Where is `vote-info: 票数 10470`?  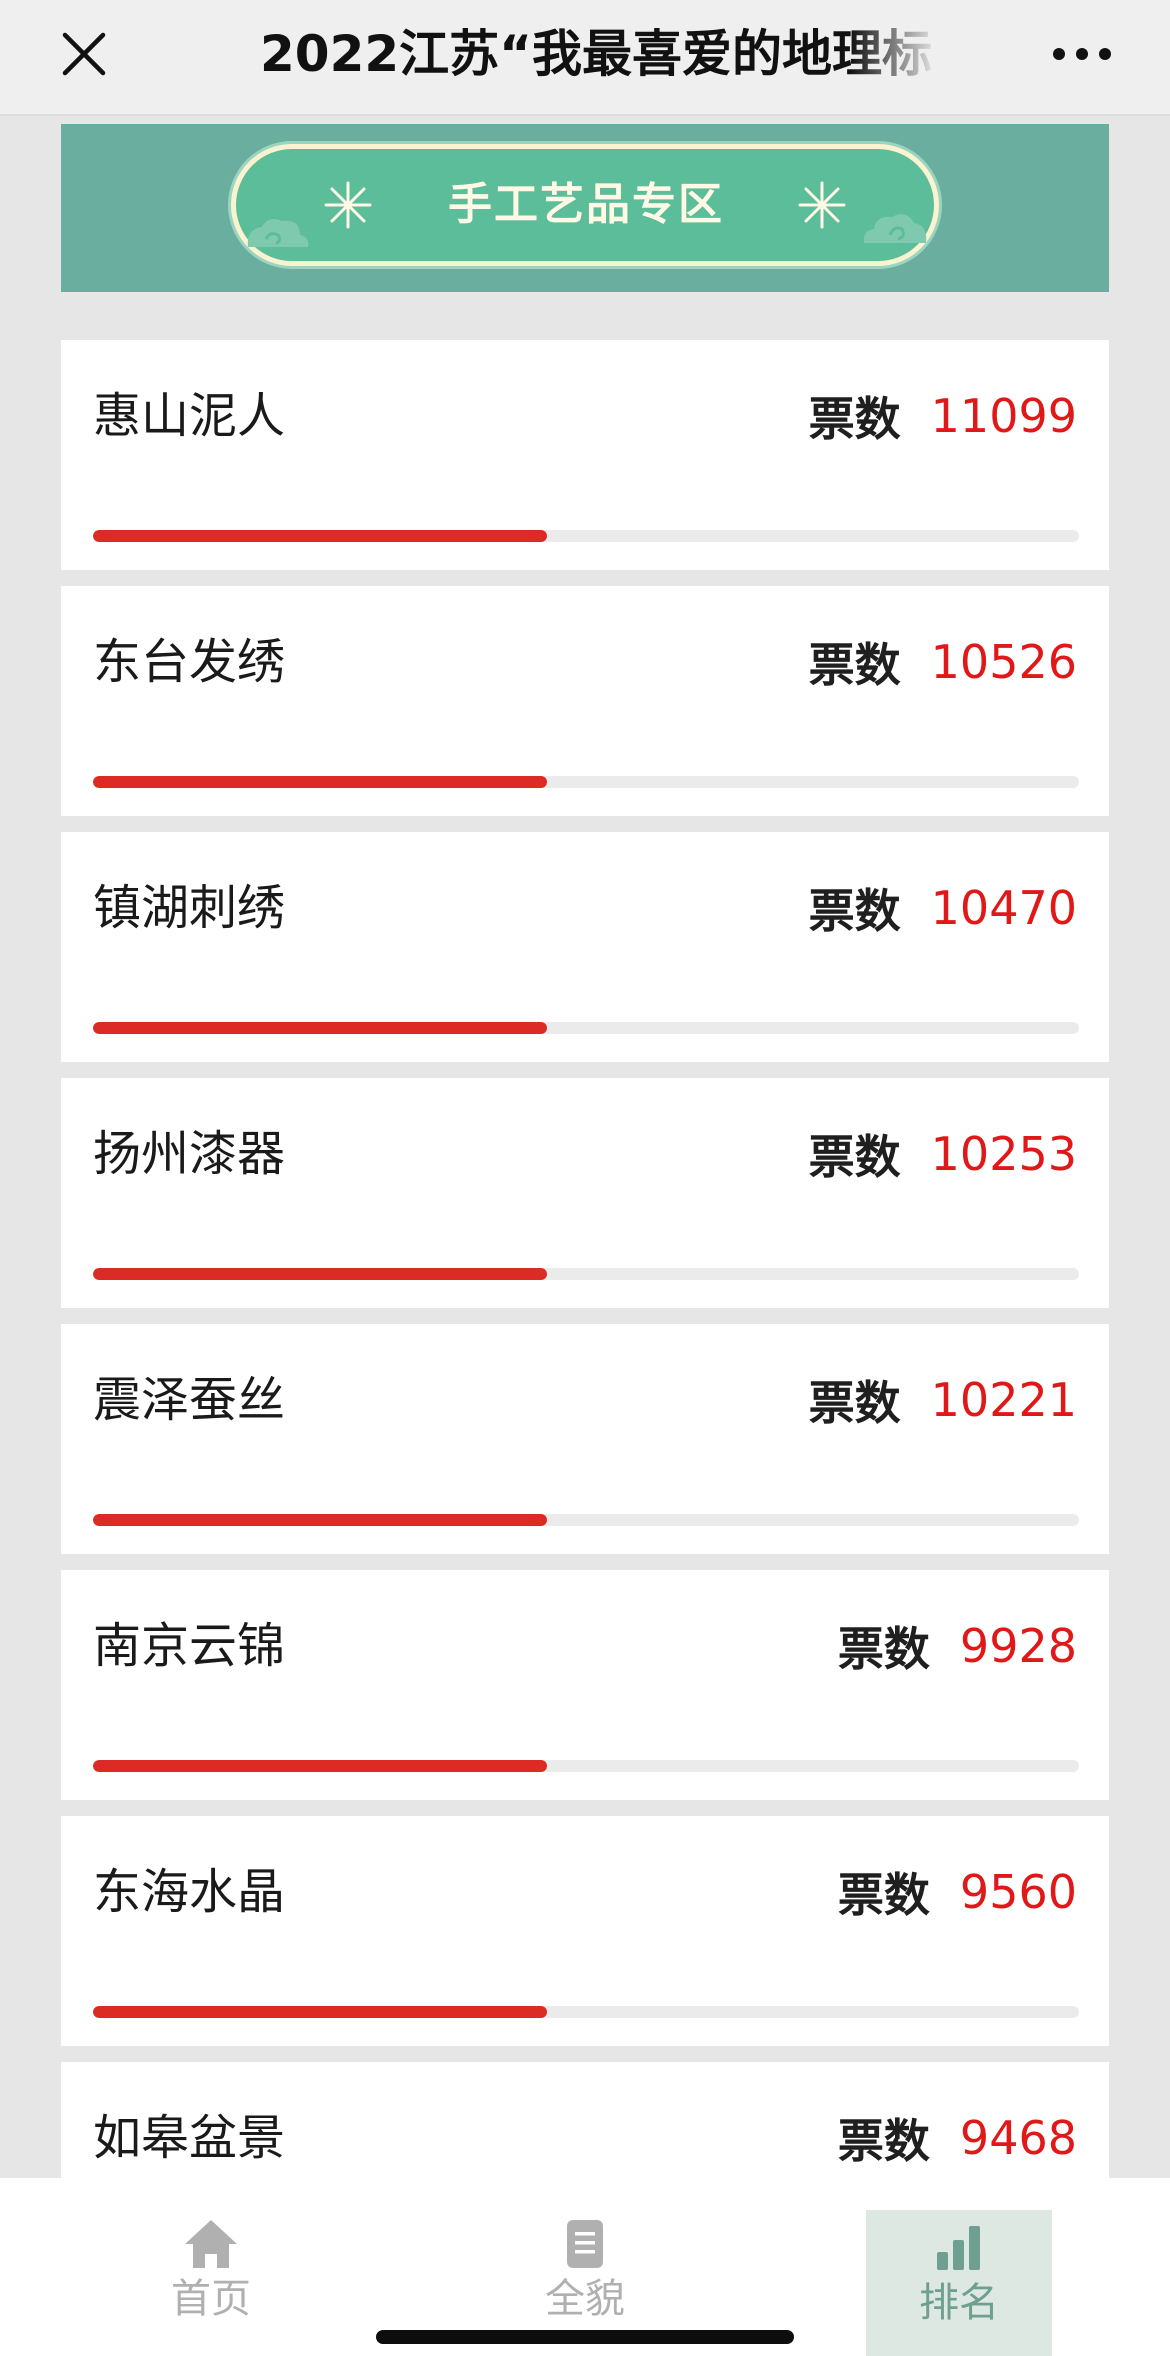
vote-info: 票数 10470 is located at coordinates (943, 908).